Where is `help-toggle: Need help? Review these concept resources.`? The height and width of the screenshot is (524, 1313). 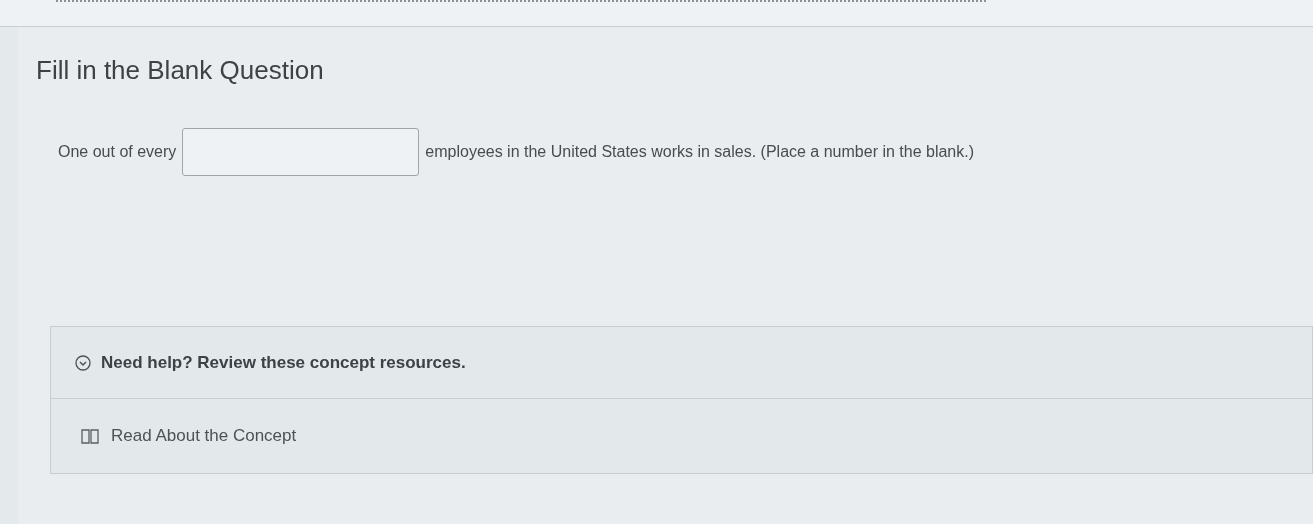 help-toggle: Need help? Review these concept resources. is located at coordinates (681, 363).